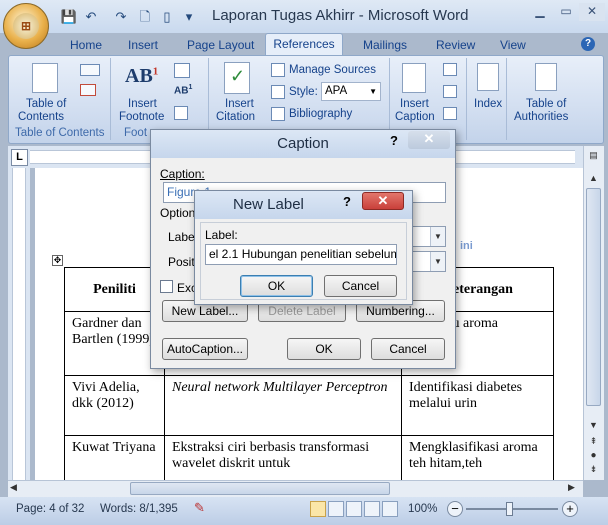 The height and width of the screenshot is (525, 608). I want to click on table-cell: Identifikasi diabetes melalui urin, so click(477, 405).